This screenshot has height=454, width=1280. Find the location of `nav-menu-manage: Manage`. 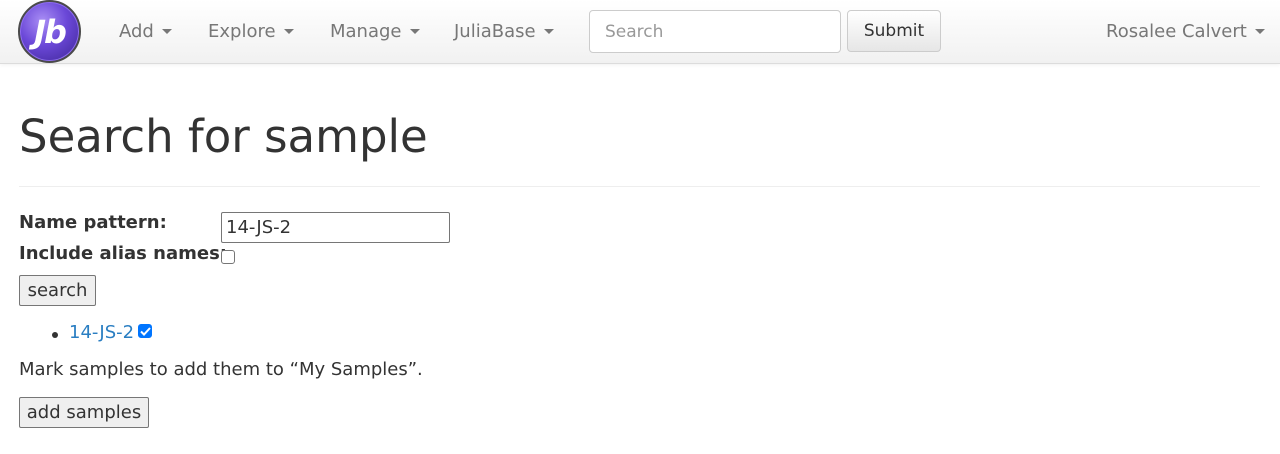

nav-menu-manage: Manage is located at coordinates (375, 31).